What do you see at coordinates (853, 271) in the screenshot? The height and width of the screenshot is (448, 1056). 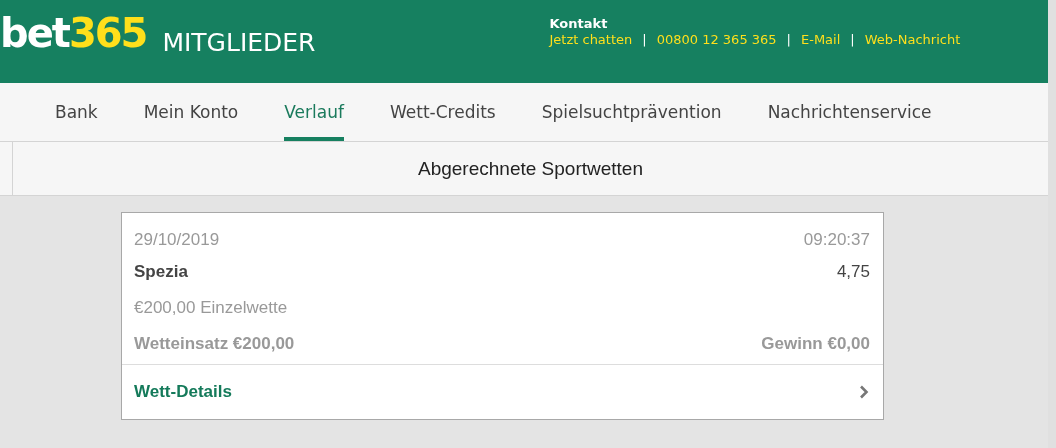 I see `bet-odds: 4,75` at bounding box center [853, 271].